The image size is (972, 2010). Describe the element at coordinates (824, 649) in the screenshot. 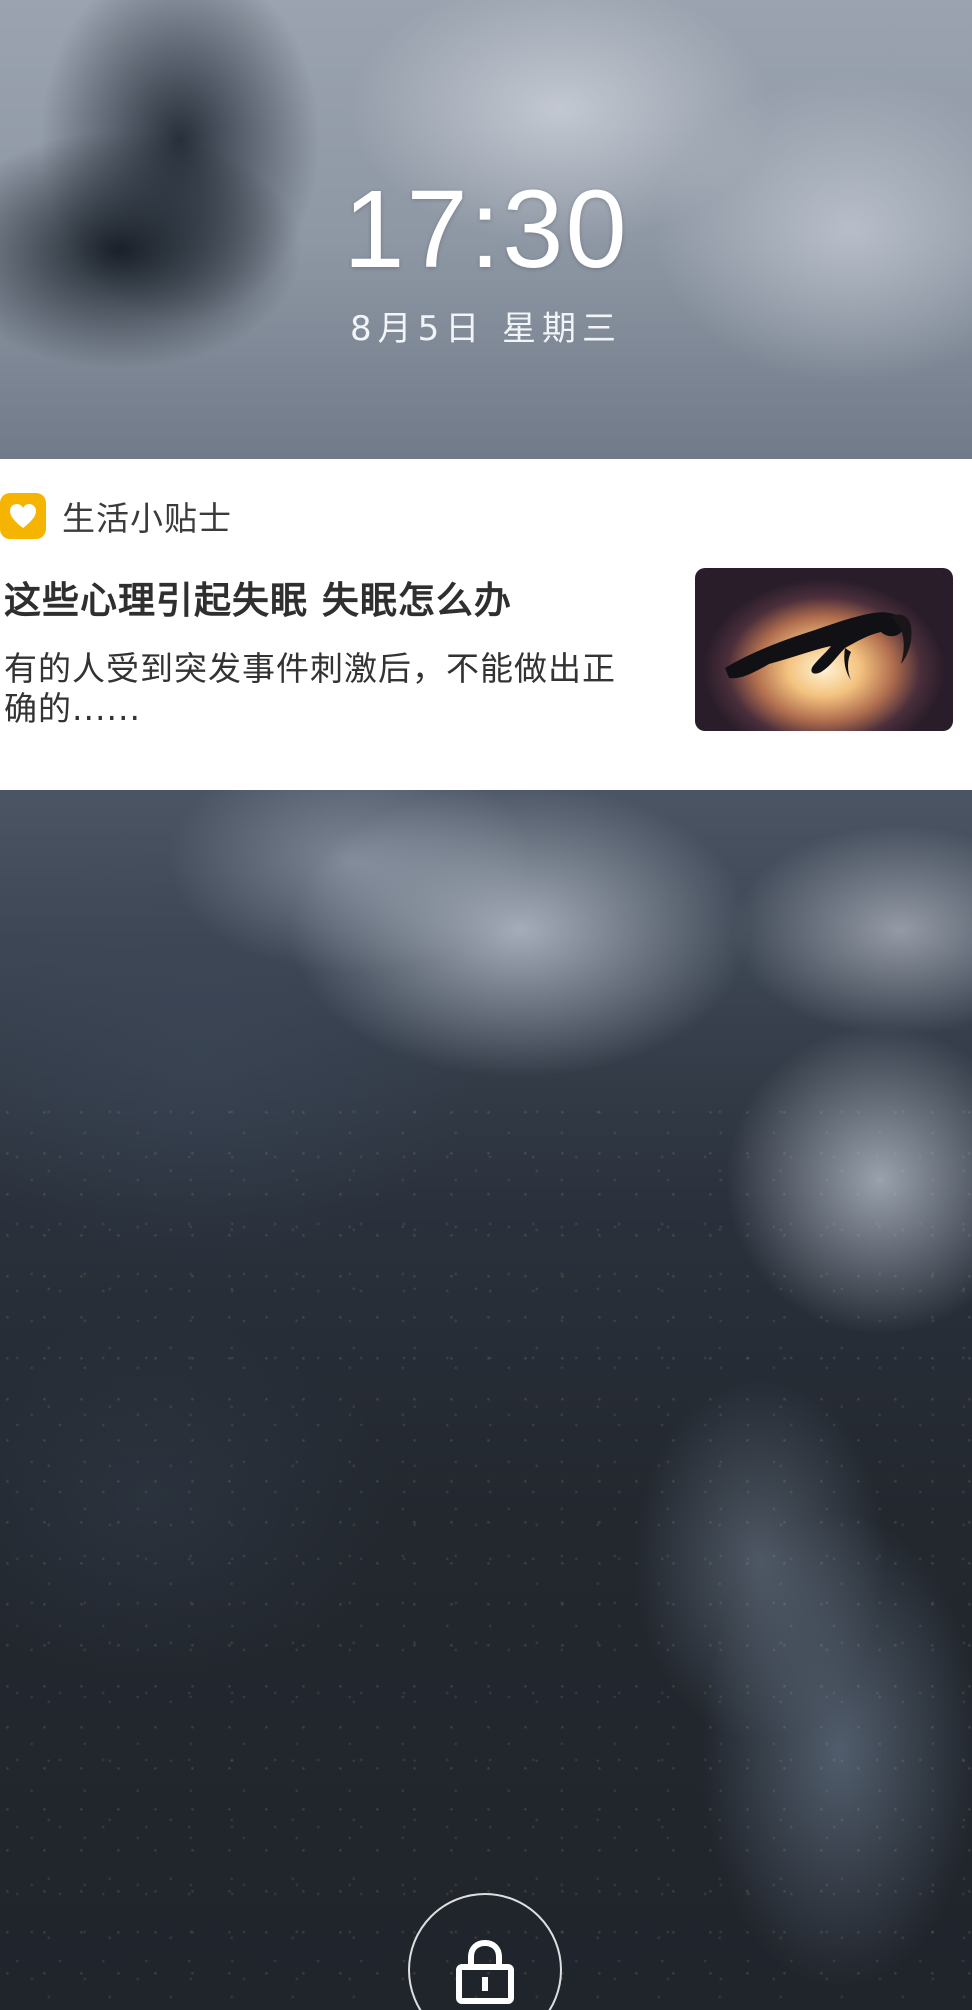

I see `notification-thumbnail` at that location.